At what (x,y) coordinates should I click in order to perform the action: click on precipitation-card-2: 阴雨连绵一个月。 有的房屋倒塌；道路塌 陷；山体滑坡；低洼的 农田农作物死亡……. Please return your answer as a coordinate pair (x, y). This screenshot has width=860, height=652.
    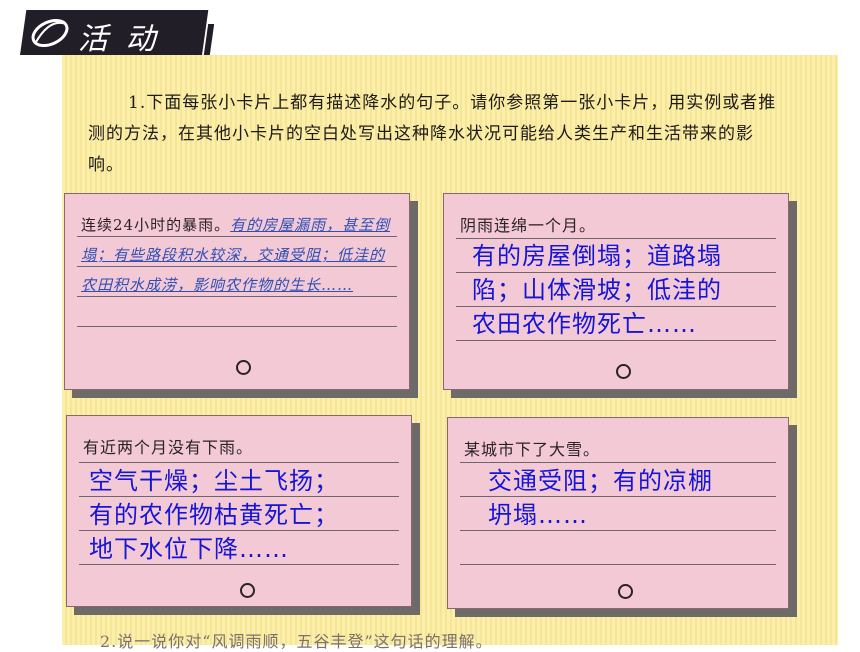
    Looking at the image, I should click on (616, 291).